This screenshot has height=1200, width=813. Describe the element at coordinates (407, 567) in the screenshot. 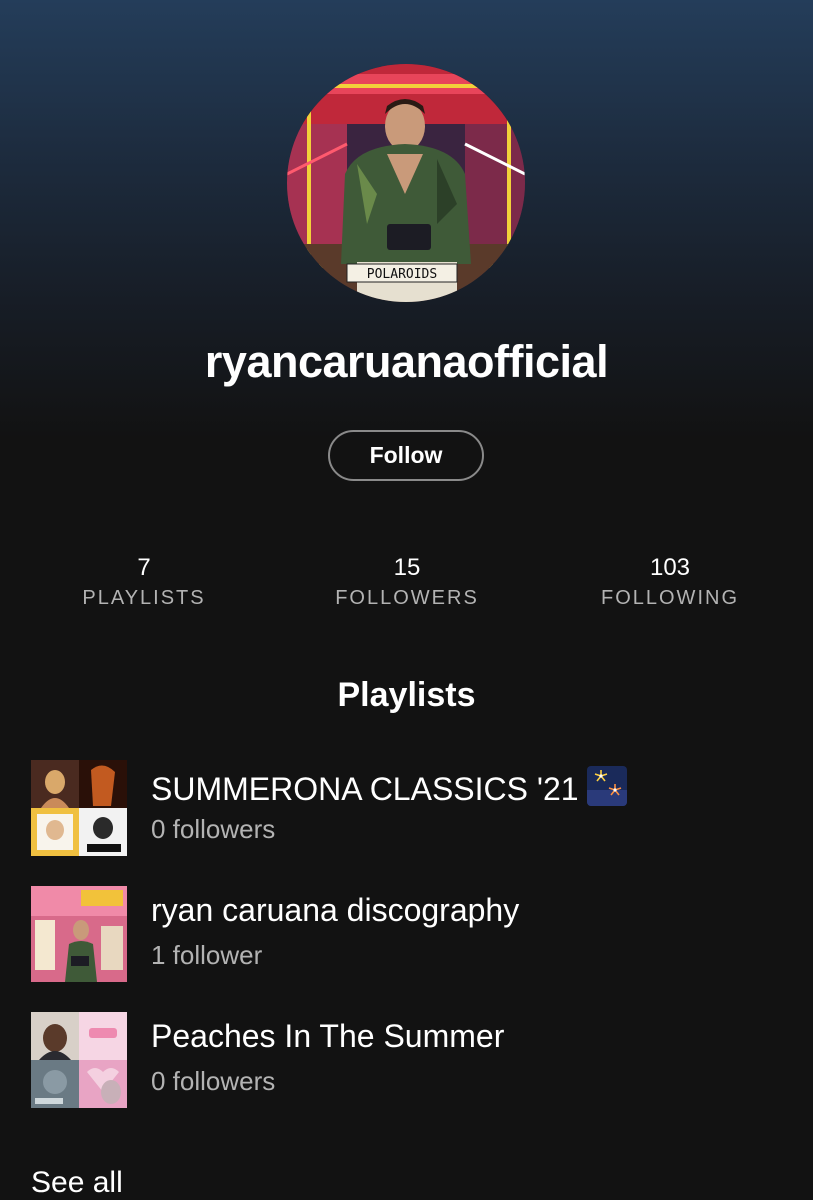

I see `stat-followers-value: 15` at that location.